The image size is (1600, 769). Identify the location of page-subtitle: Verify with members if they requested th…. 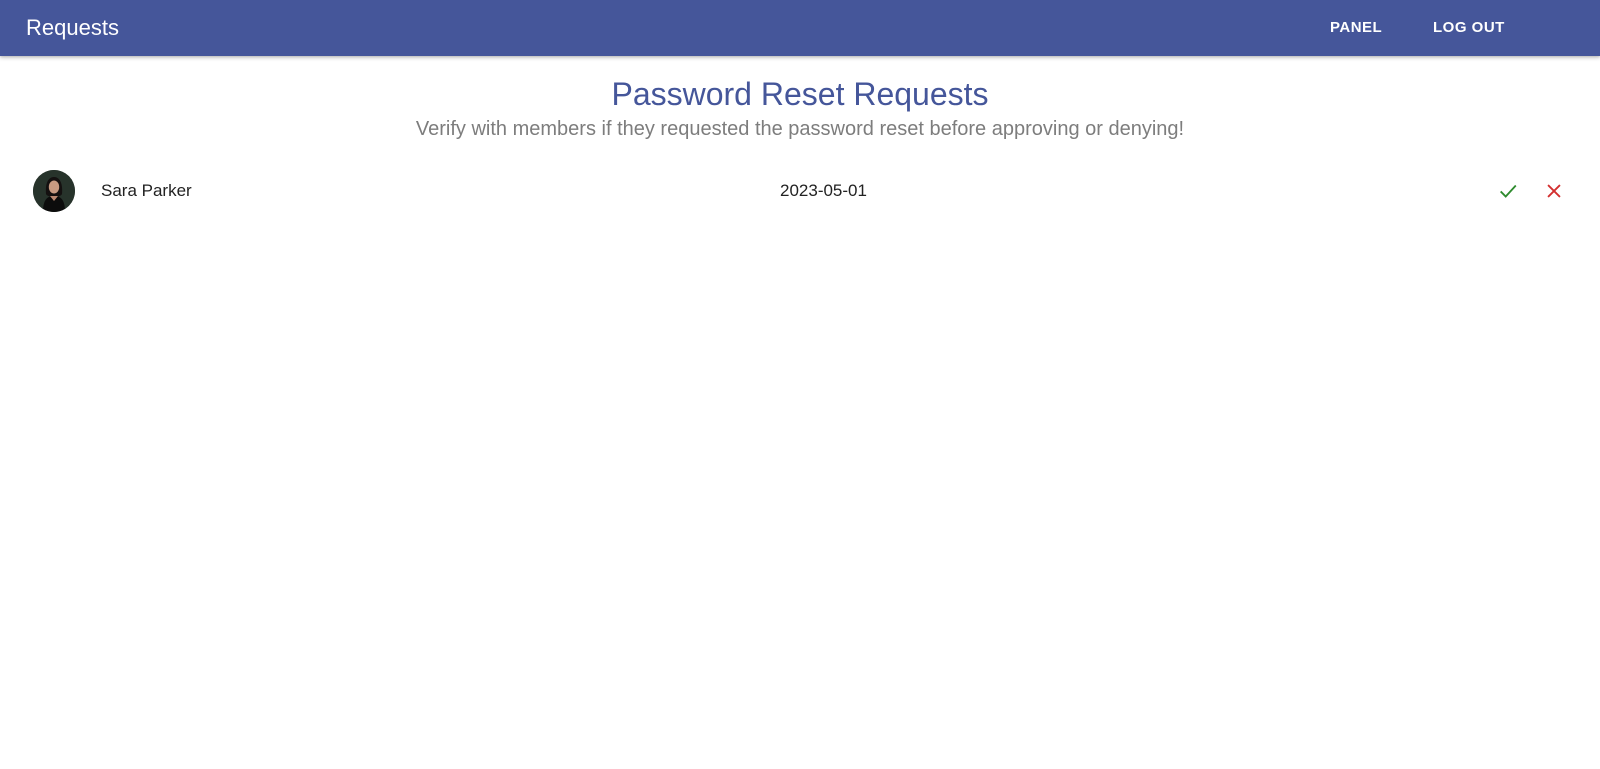
(800, 129).